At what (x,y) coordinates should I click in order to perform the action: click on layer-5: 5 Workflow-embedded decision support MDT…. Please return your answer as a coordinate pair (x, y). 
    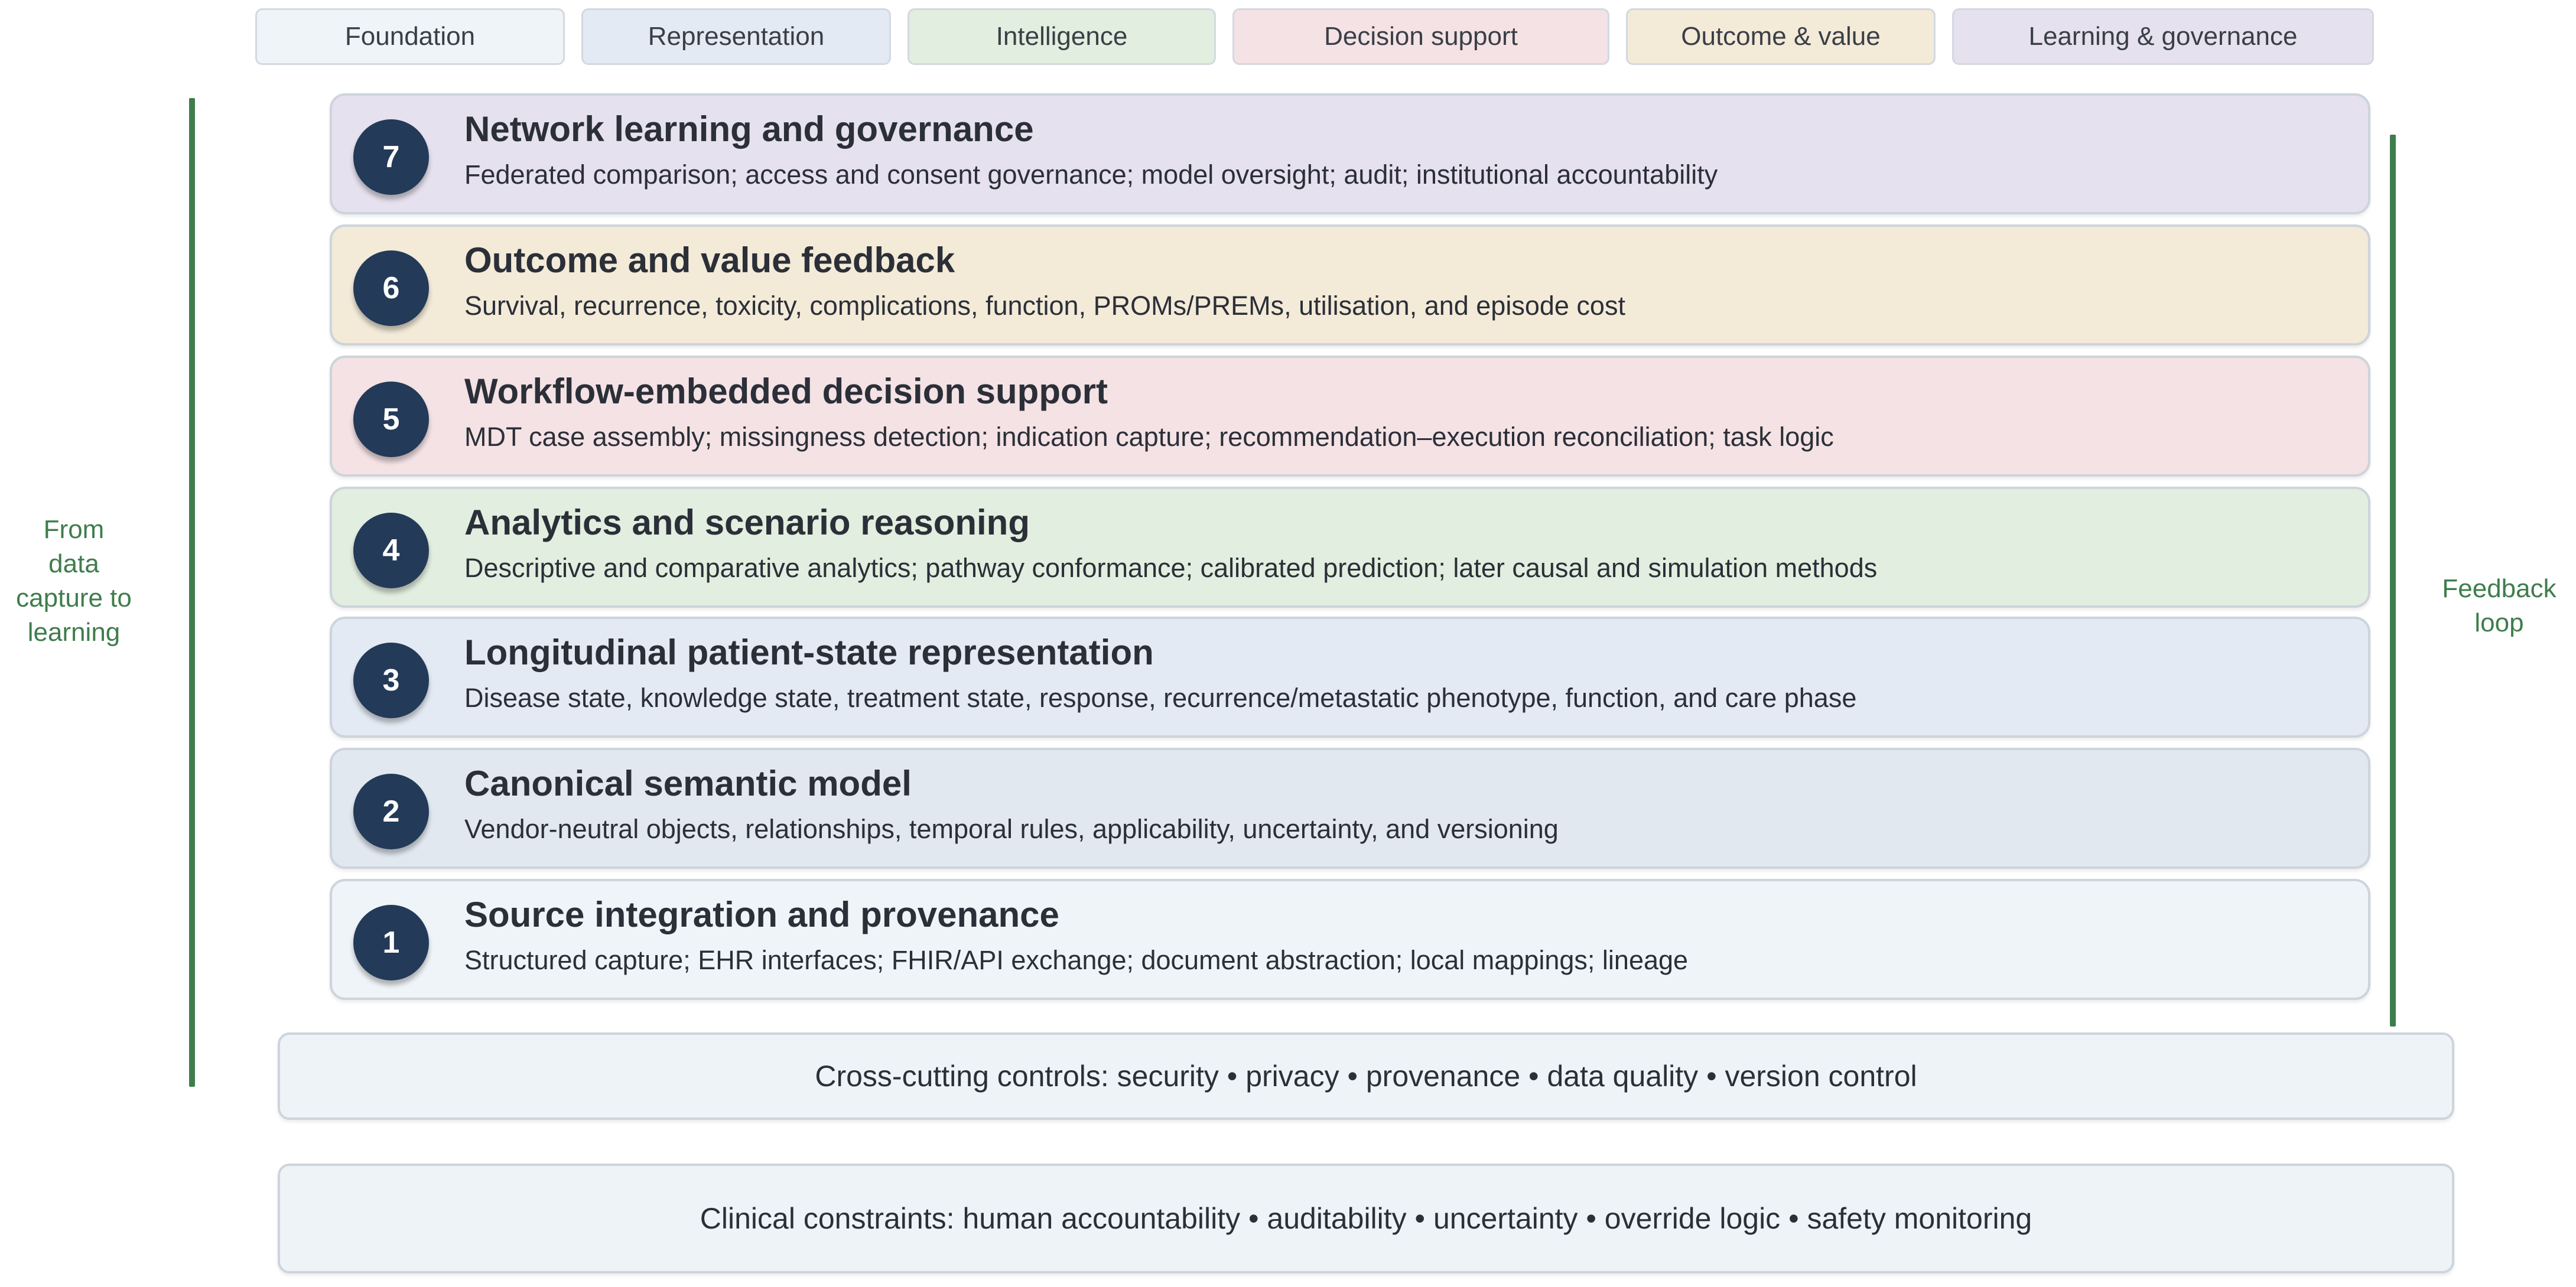
    Looking at the image, I should click on (1350, 416).